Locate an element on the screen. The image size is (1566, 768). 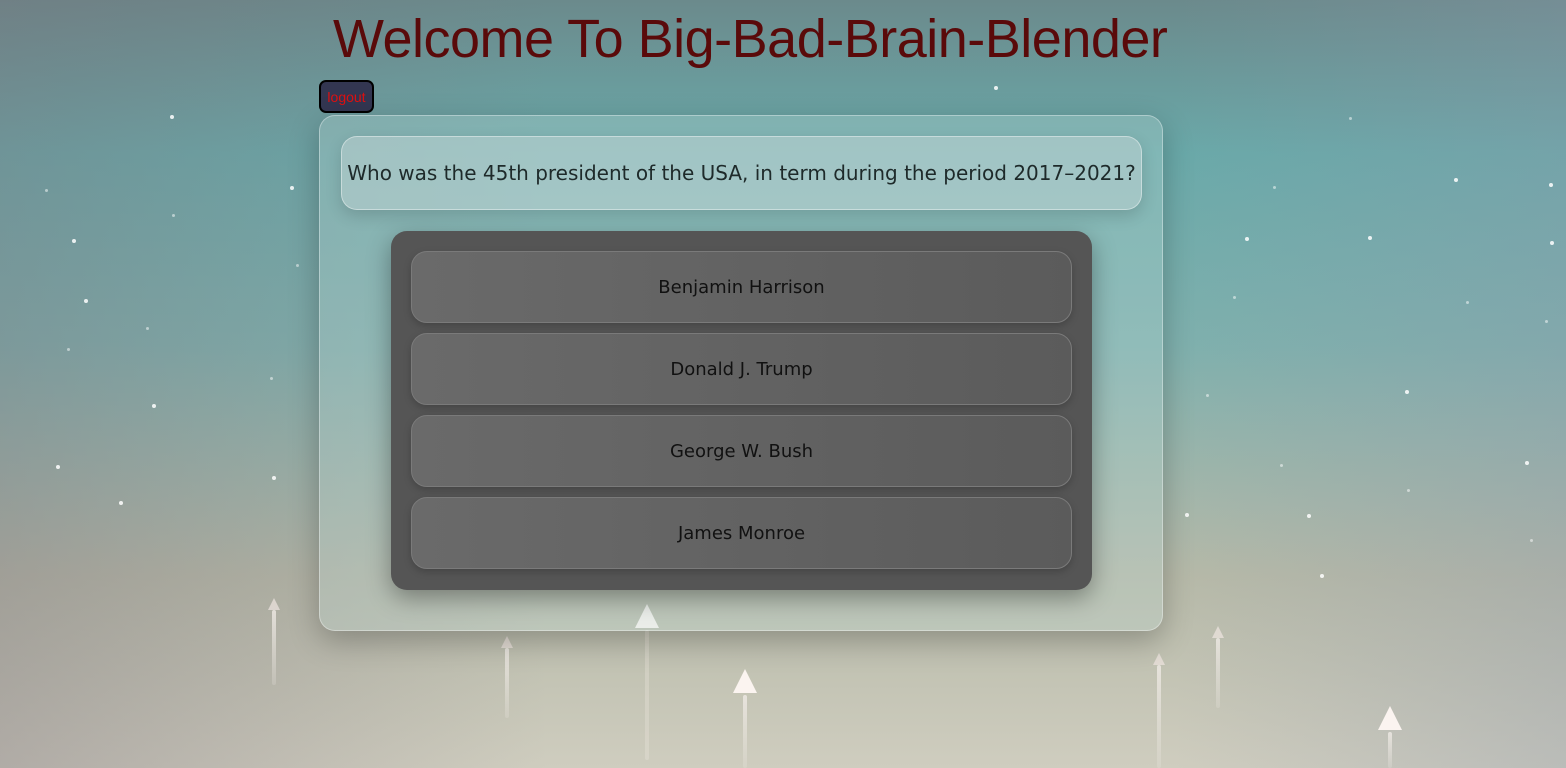
answer-option: James Monroe is located at coordinates (741, 533).